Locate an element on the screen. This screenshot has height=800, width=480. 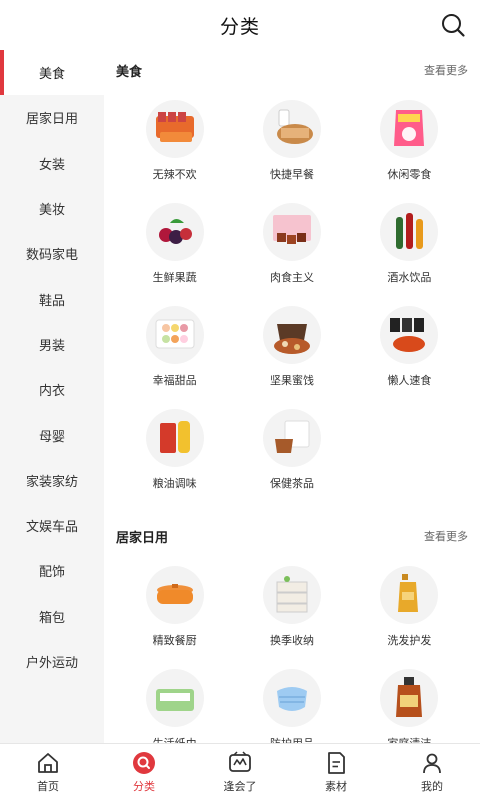
subcategory-label: 家庭清洁 is located at coordinates (409, 739).